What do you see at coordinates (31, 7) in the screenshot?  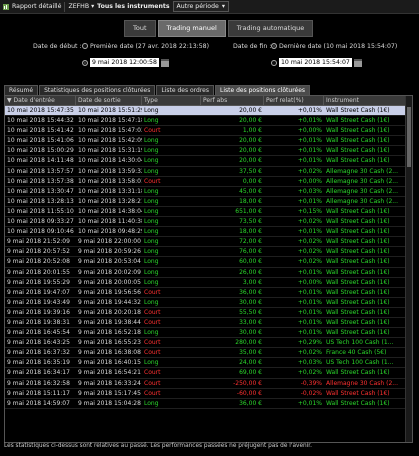 I see `report-menu: Rapport détaillé` at bounding box center [31, 7].